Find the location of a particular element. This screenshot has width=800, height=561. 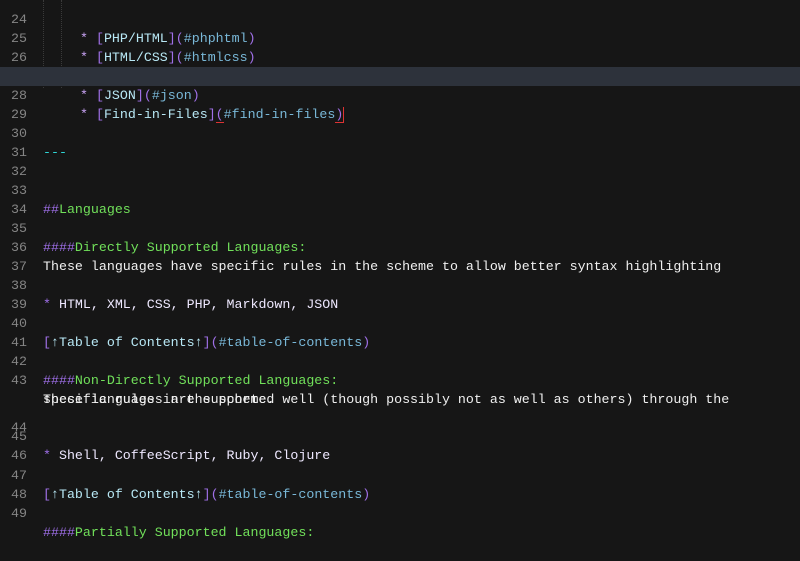

code-line: 24 * [PHP/HTML](#phphtml) is located at coordinates (400, 23).